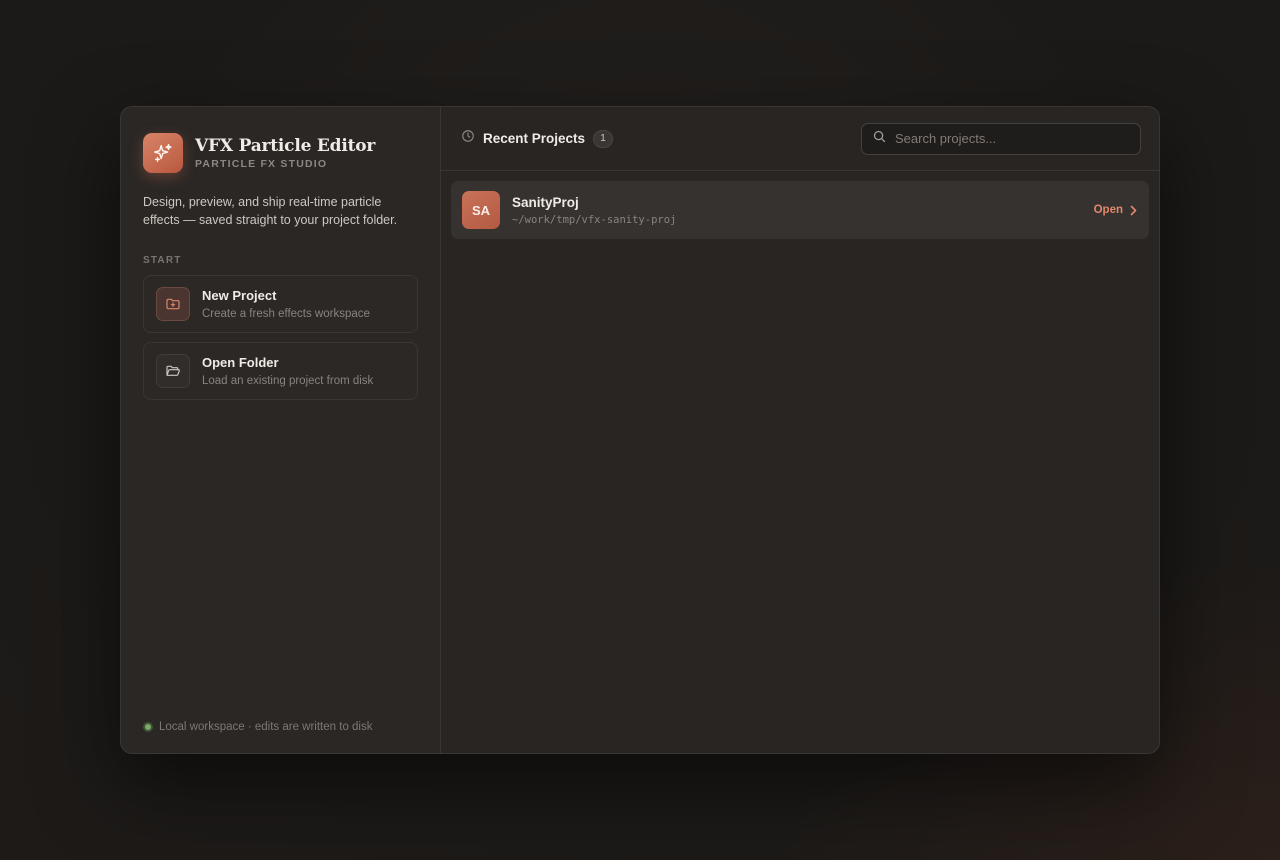  I want to click on search-box, so click(1001, 138).